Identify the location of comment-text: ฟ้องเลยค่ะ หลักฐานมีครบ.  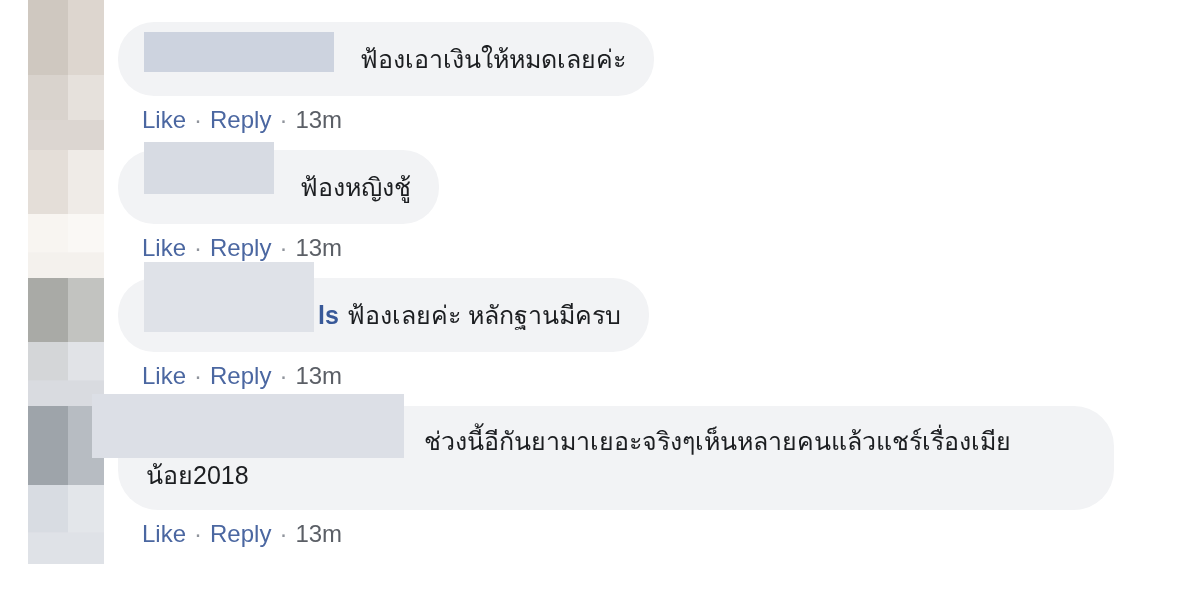
(483, 315).